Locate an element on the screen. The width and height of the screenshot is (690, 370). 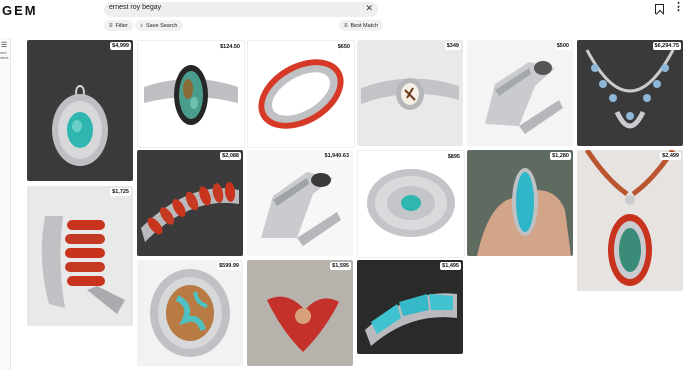
listing-card: $650 is located at coordinates (301, 94).